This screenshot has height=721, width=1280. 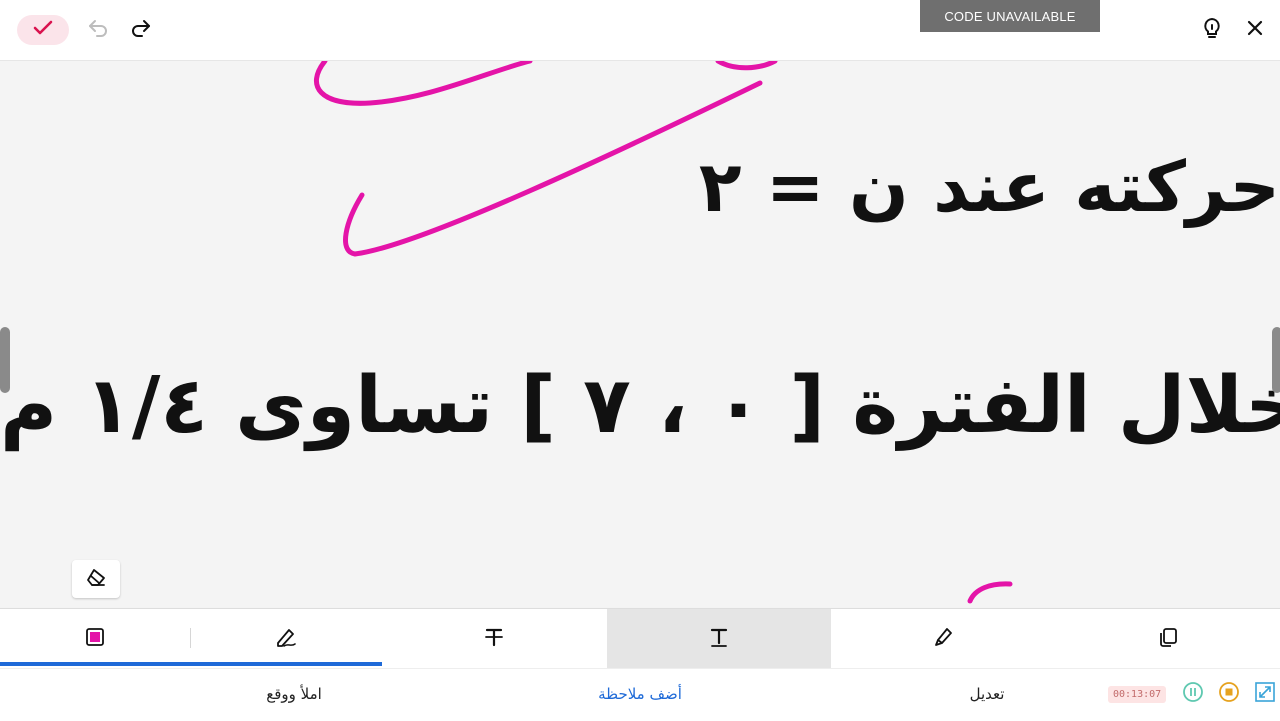 I want to click on text-icon, so click(x=719, y=639).